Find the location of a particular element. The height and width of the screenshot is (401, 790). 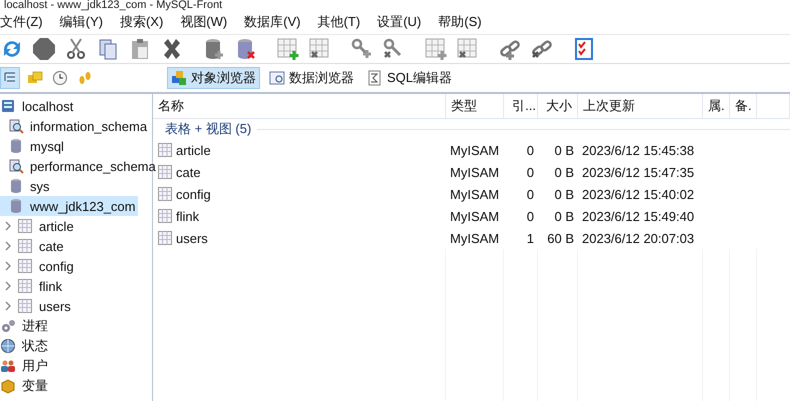

menu-item: 数据库(V) is located at coordinates (277, 22).